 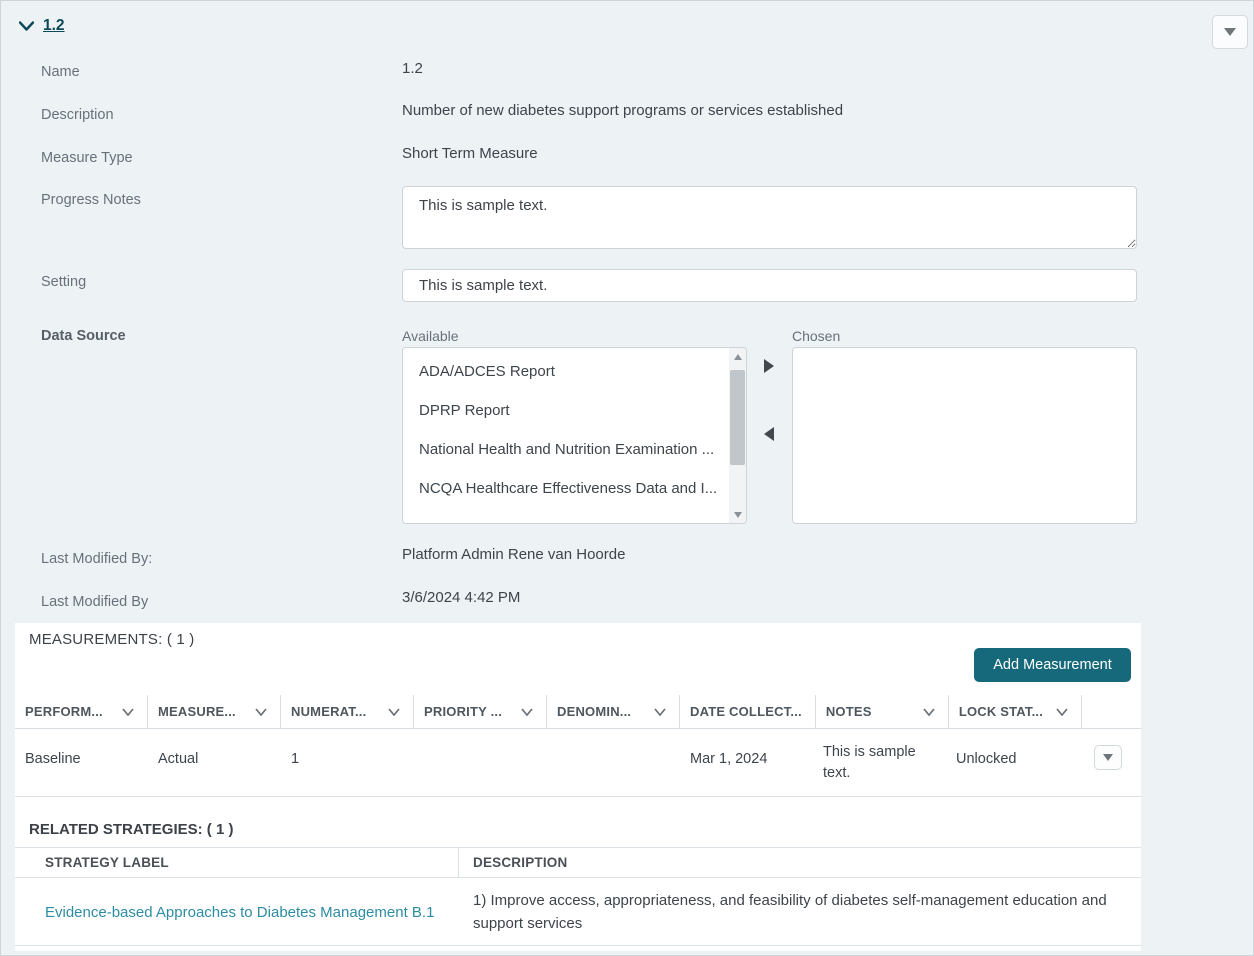 I want to click on chosen-list-label: Chosen, so click(x=816, y=336).